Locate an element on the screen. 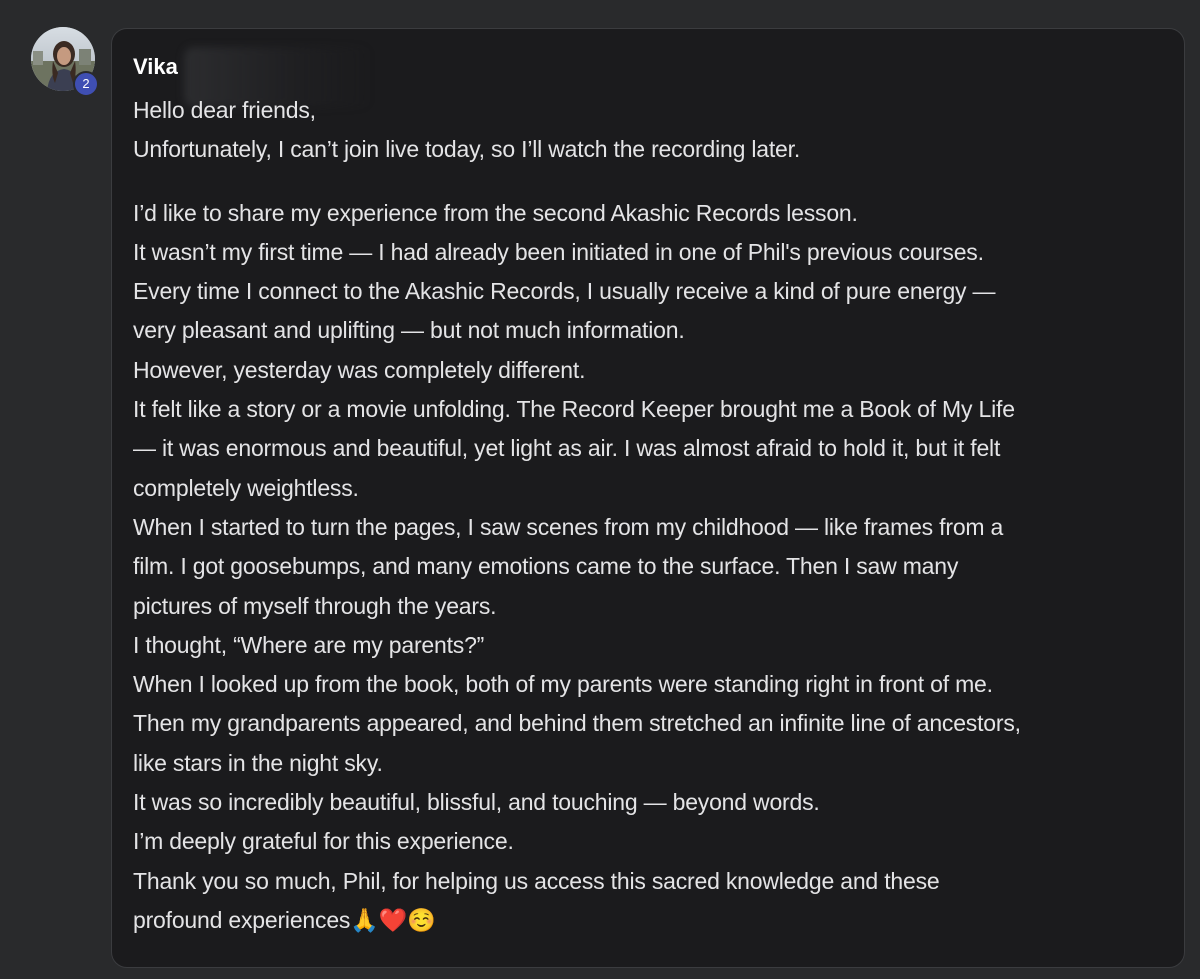 The width and height of the screenshot is (1200, 979). message-line: like stars in the night sky. is located at coordinates (258, 762).